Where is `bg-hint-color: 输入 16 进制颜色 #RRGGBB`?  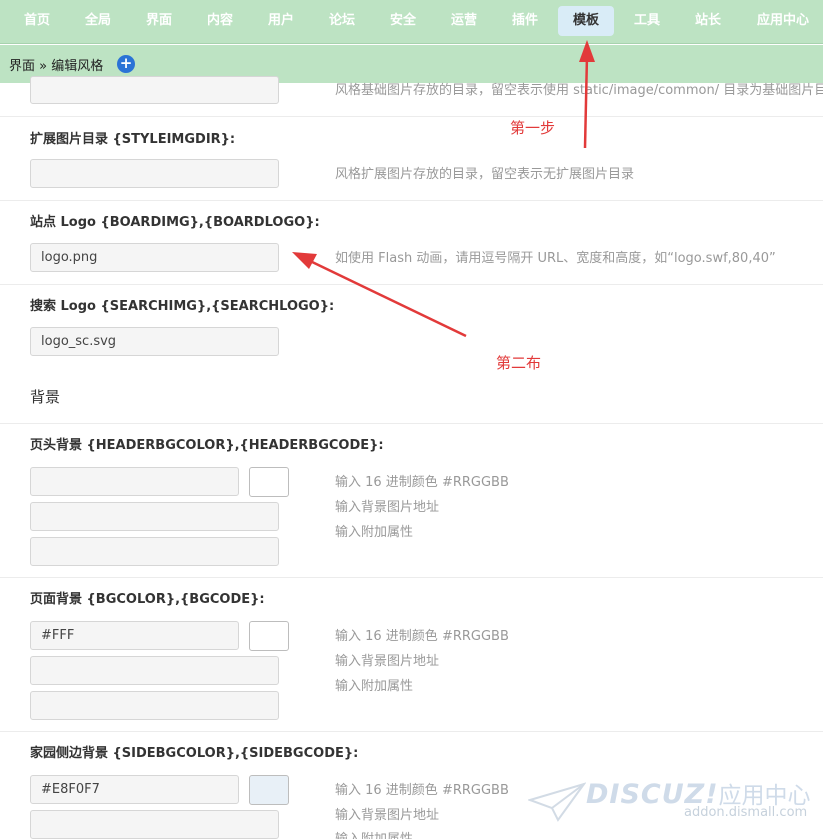
bg-hint-color: 输入 16 进制颜色 #RRGGBB is located at coordinates (422, 636).